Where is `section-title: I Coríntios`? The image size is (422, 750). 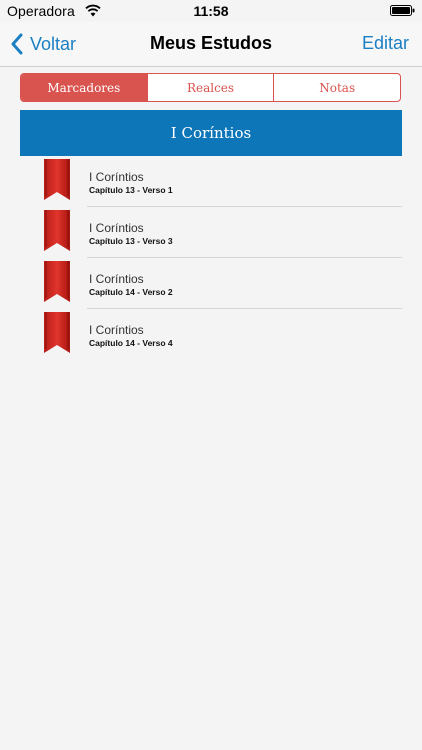
section-title: I Coríntios is located at coordinates (211, 133).